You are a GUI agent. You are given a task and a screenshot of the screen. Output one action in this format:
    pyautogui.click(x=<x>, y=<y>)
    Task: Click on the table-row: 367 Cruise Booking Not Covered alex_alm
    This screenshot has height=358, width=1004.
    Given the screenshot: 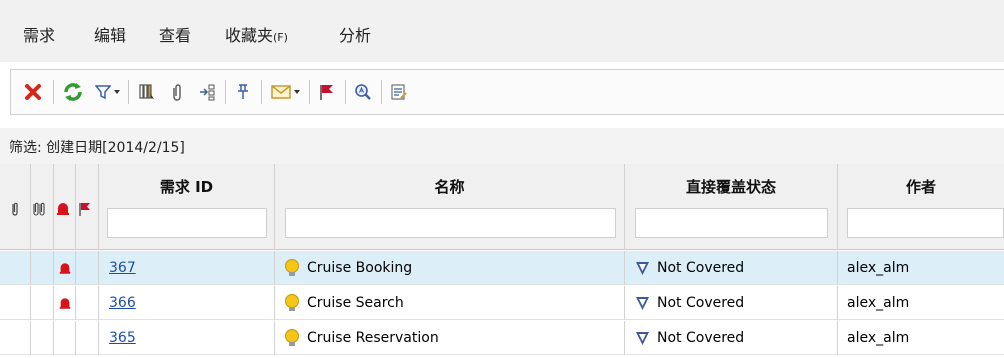 What is the action you would take?
    pyautogui.click(x=502, y=268)
    